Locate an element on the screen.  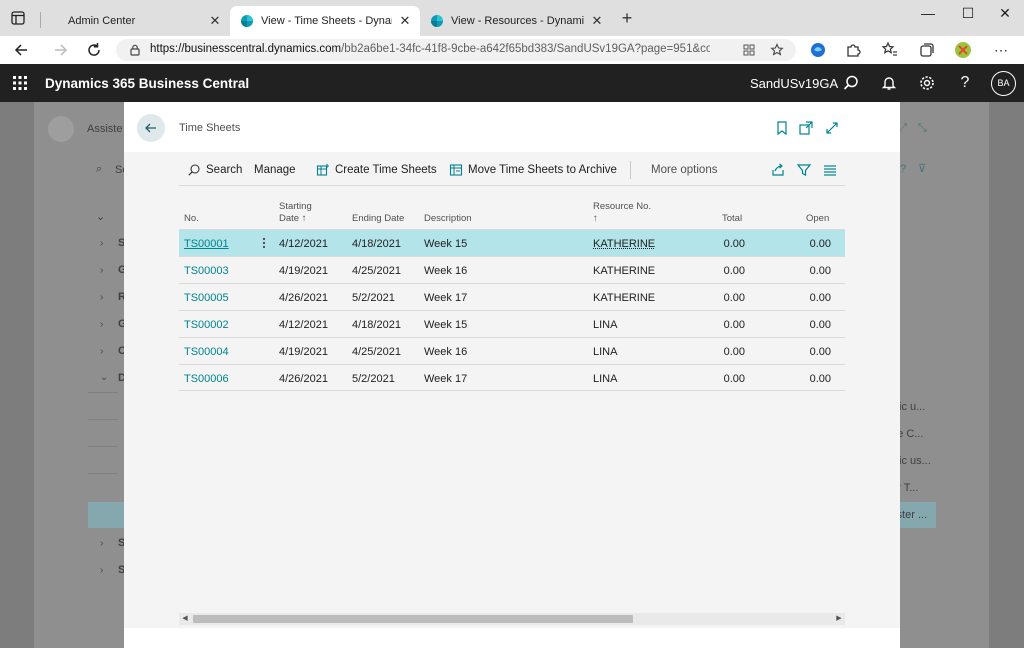
browser-tab-admin-center: Admin Center ✕ is located at coordinates (144, 21).